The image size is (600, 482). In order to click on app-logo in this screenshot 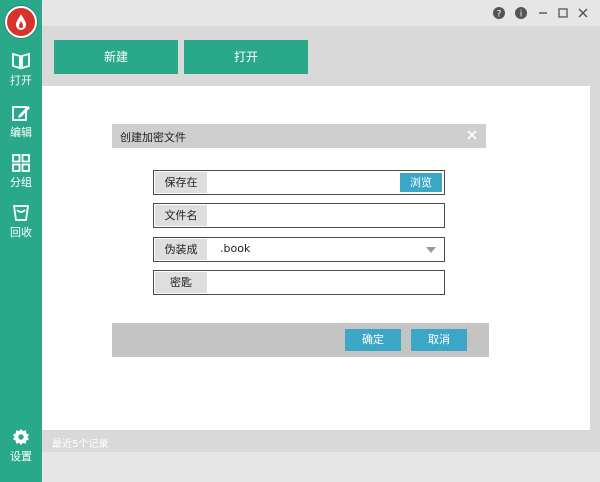, I will do `click(21, 22)`.